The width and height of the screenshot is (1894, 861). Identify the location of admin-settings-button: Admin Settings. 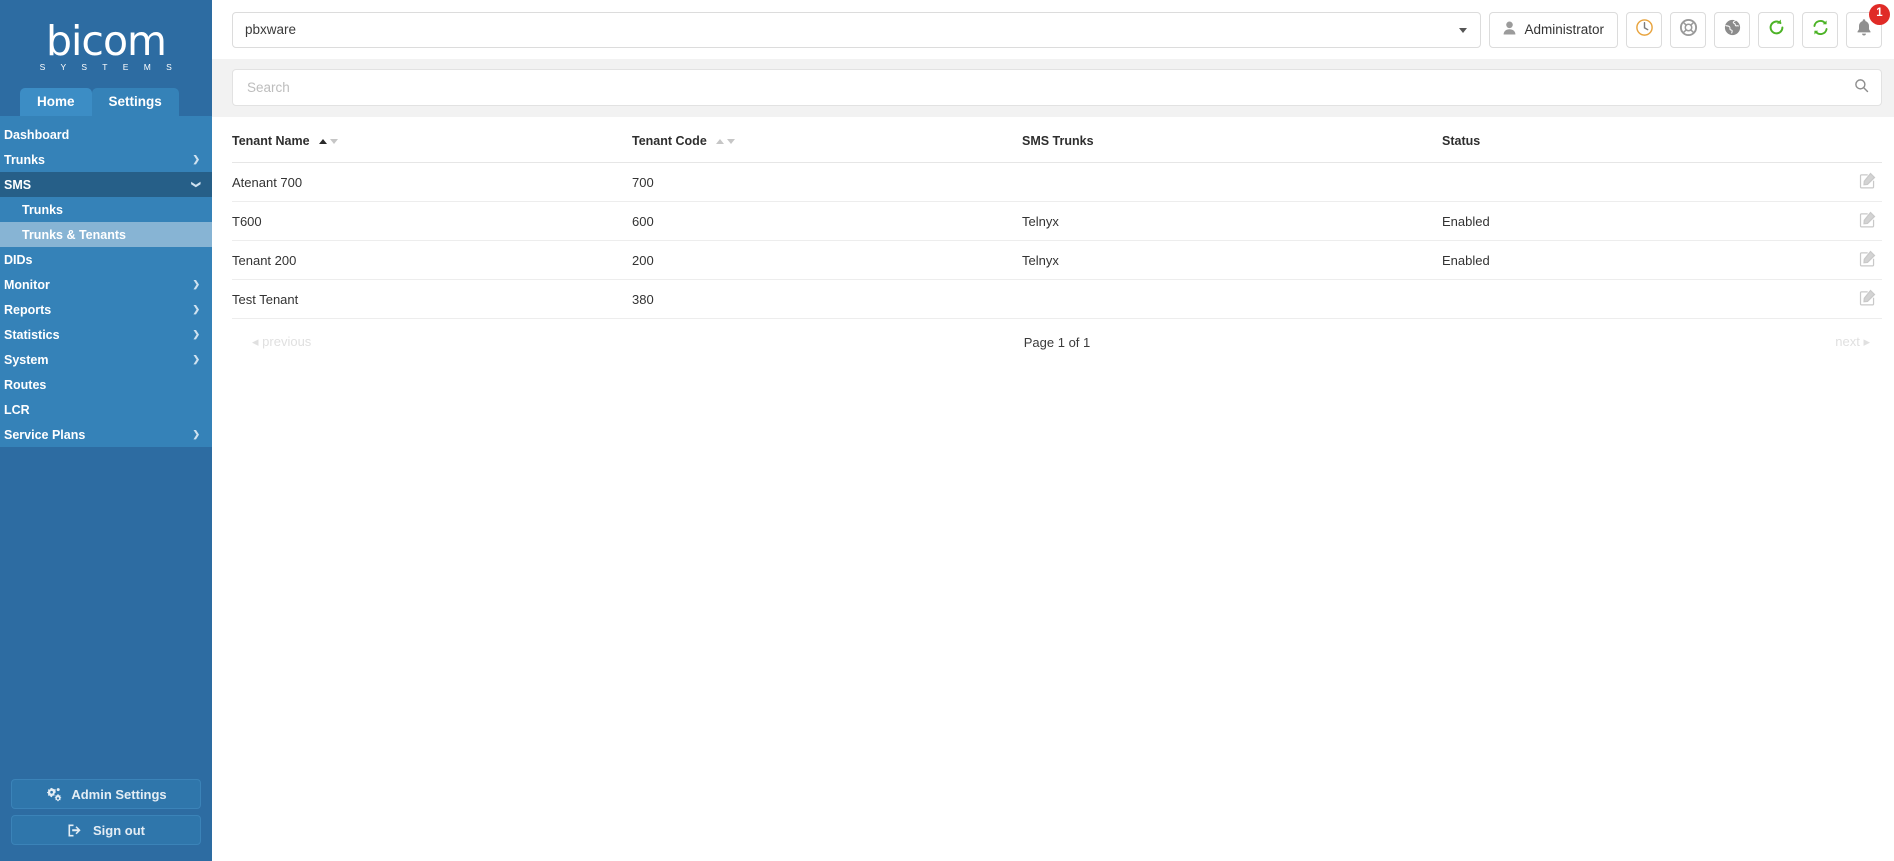
(106, 794).